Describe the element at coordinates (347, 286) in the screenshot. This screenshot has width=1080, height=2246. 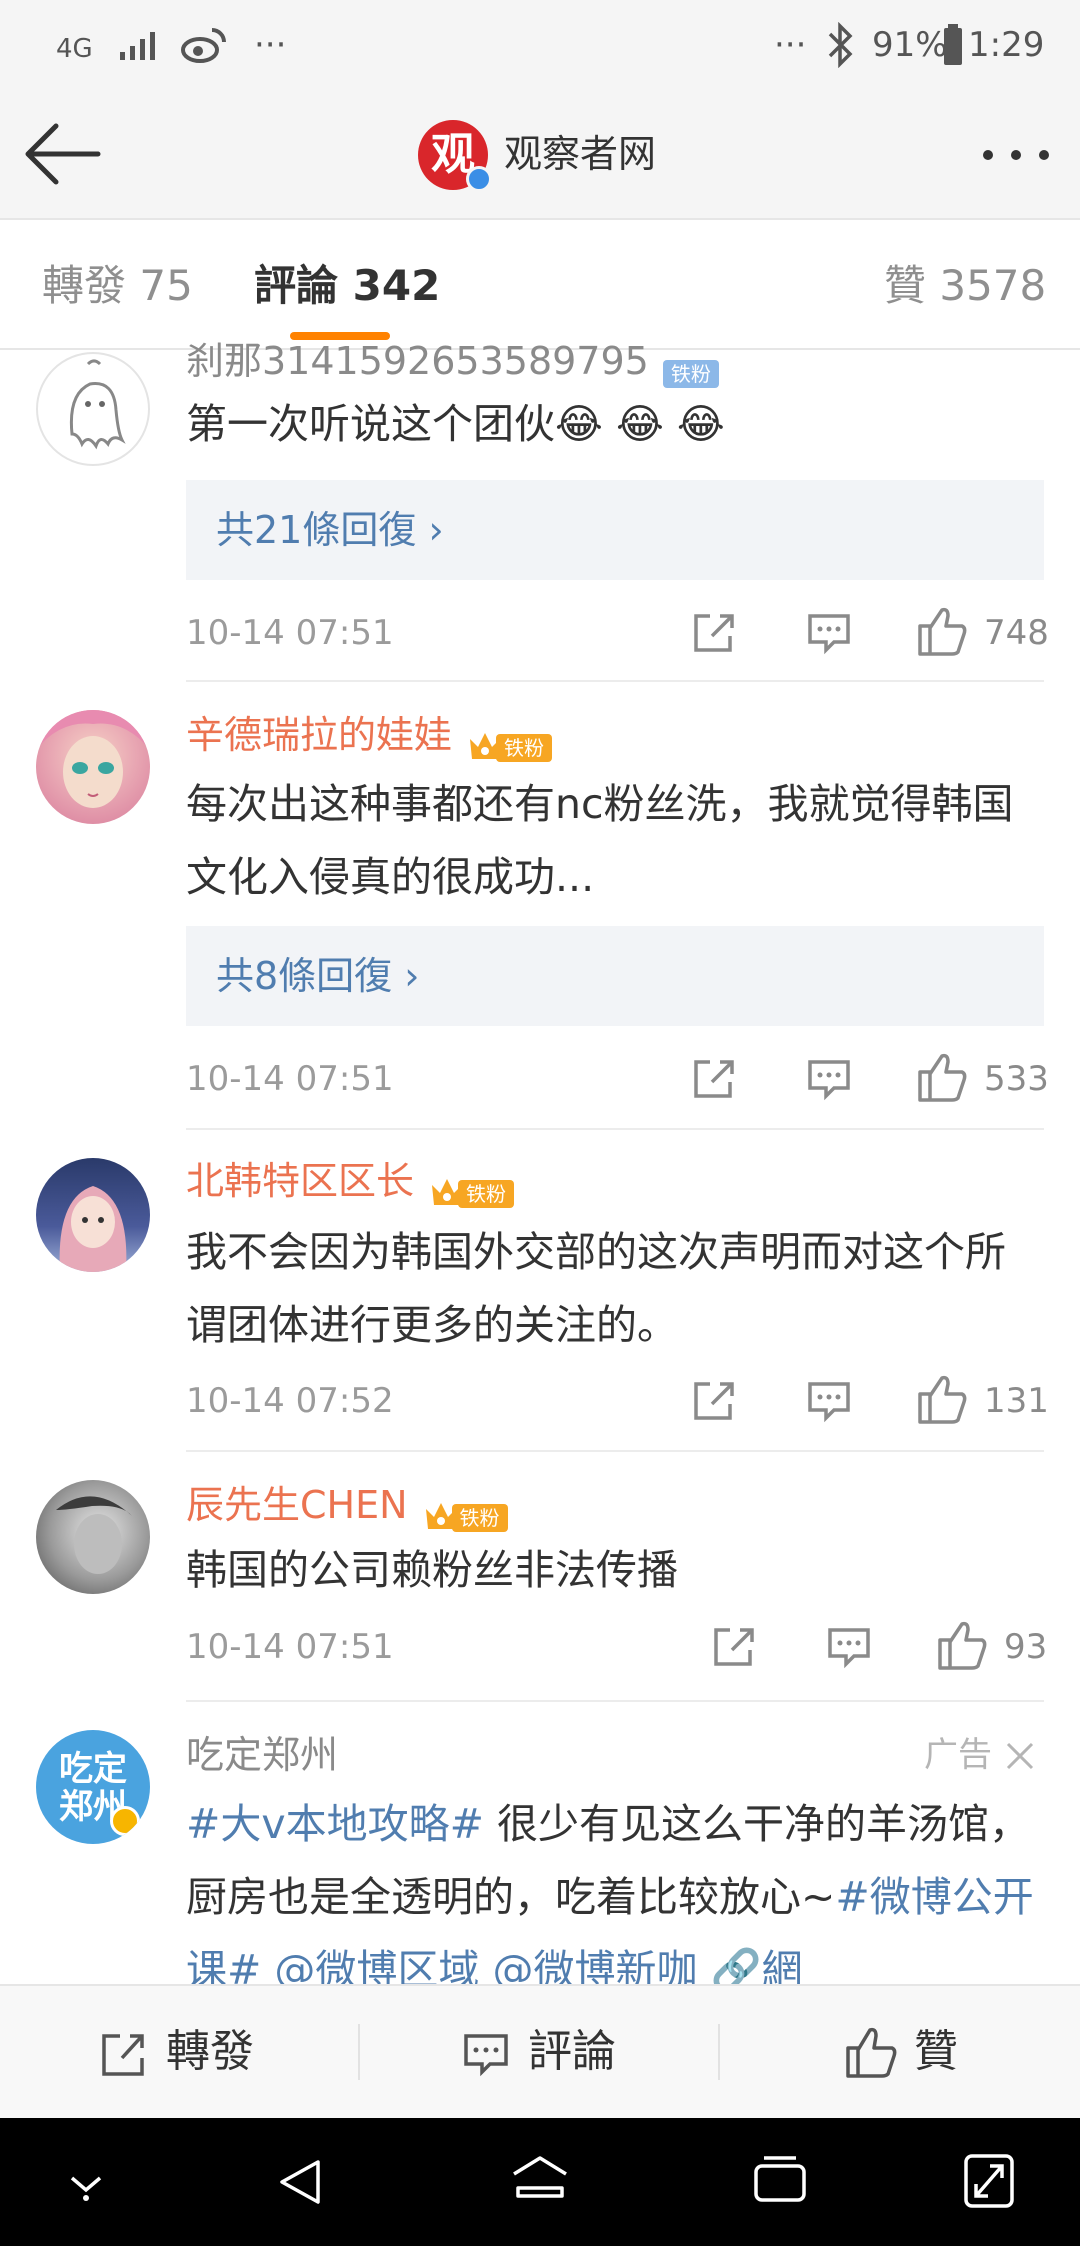
I see `tab-comments: 評論 342` at that location.